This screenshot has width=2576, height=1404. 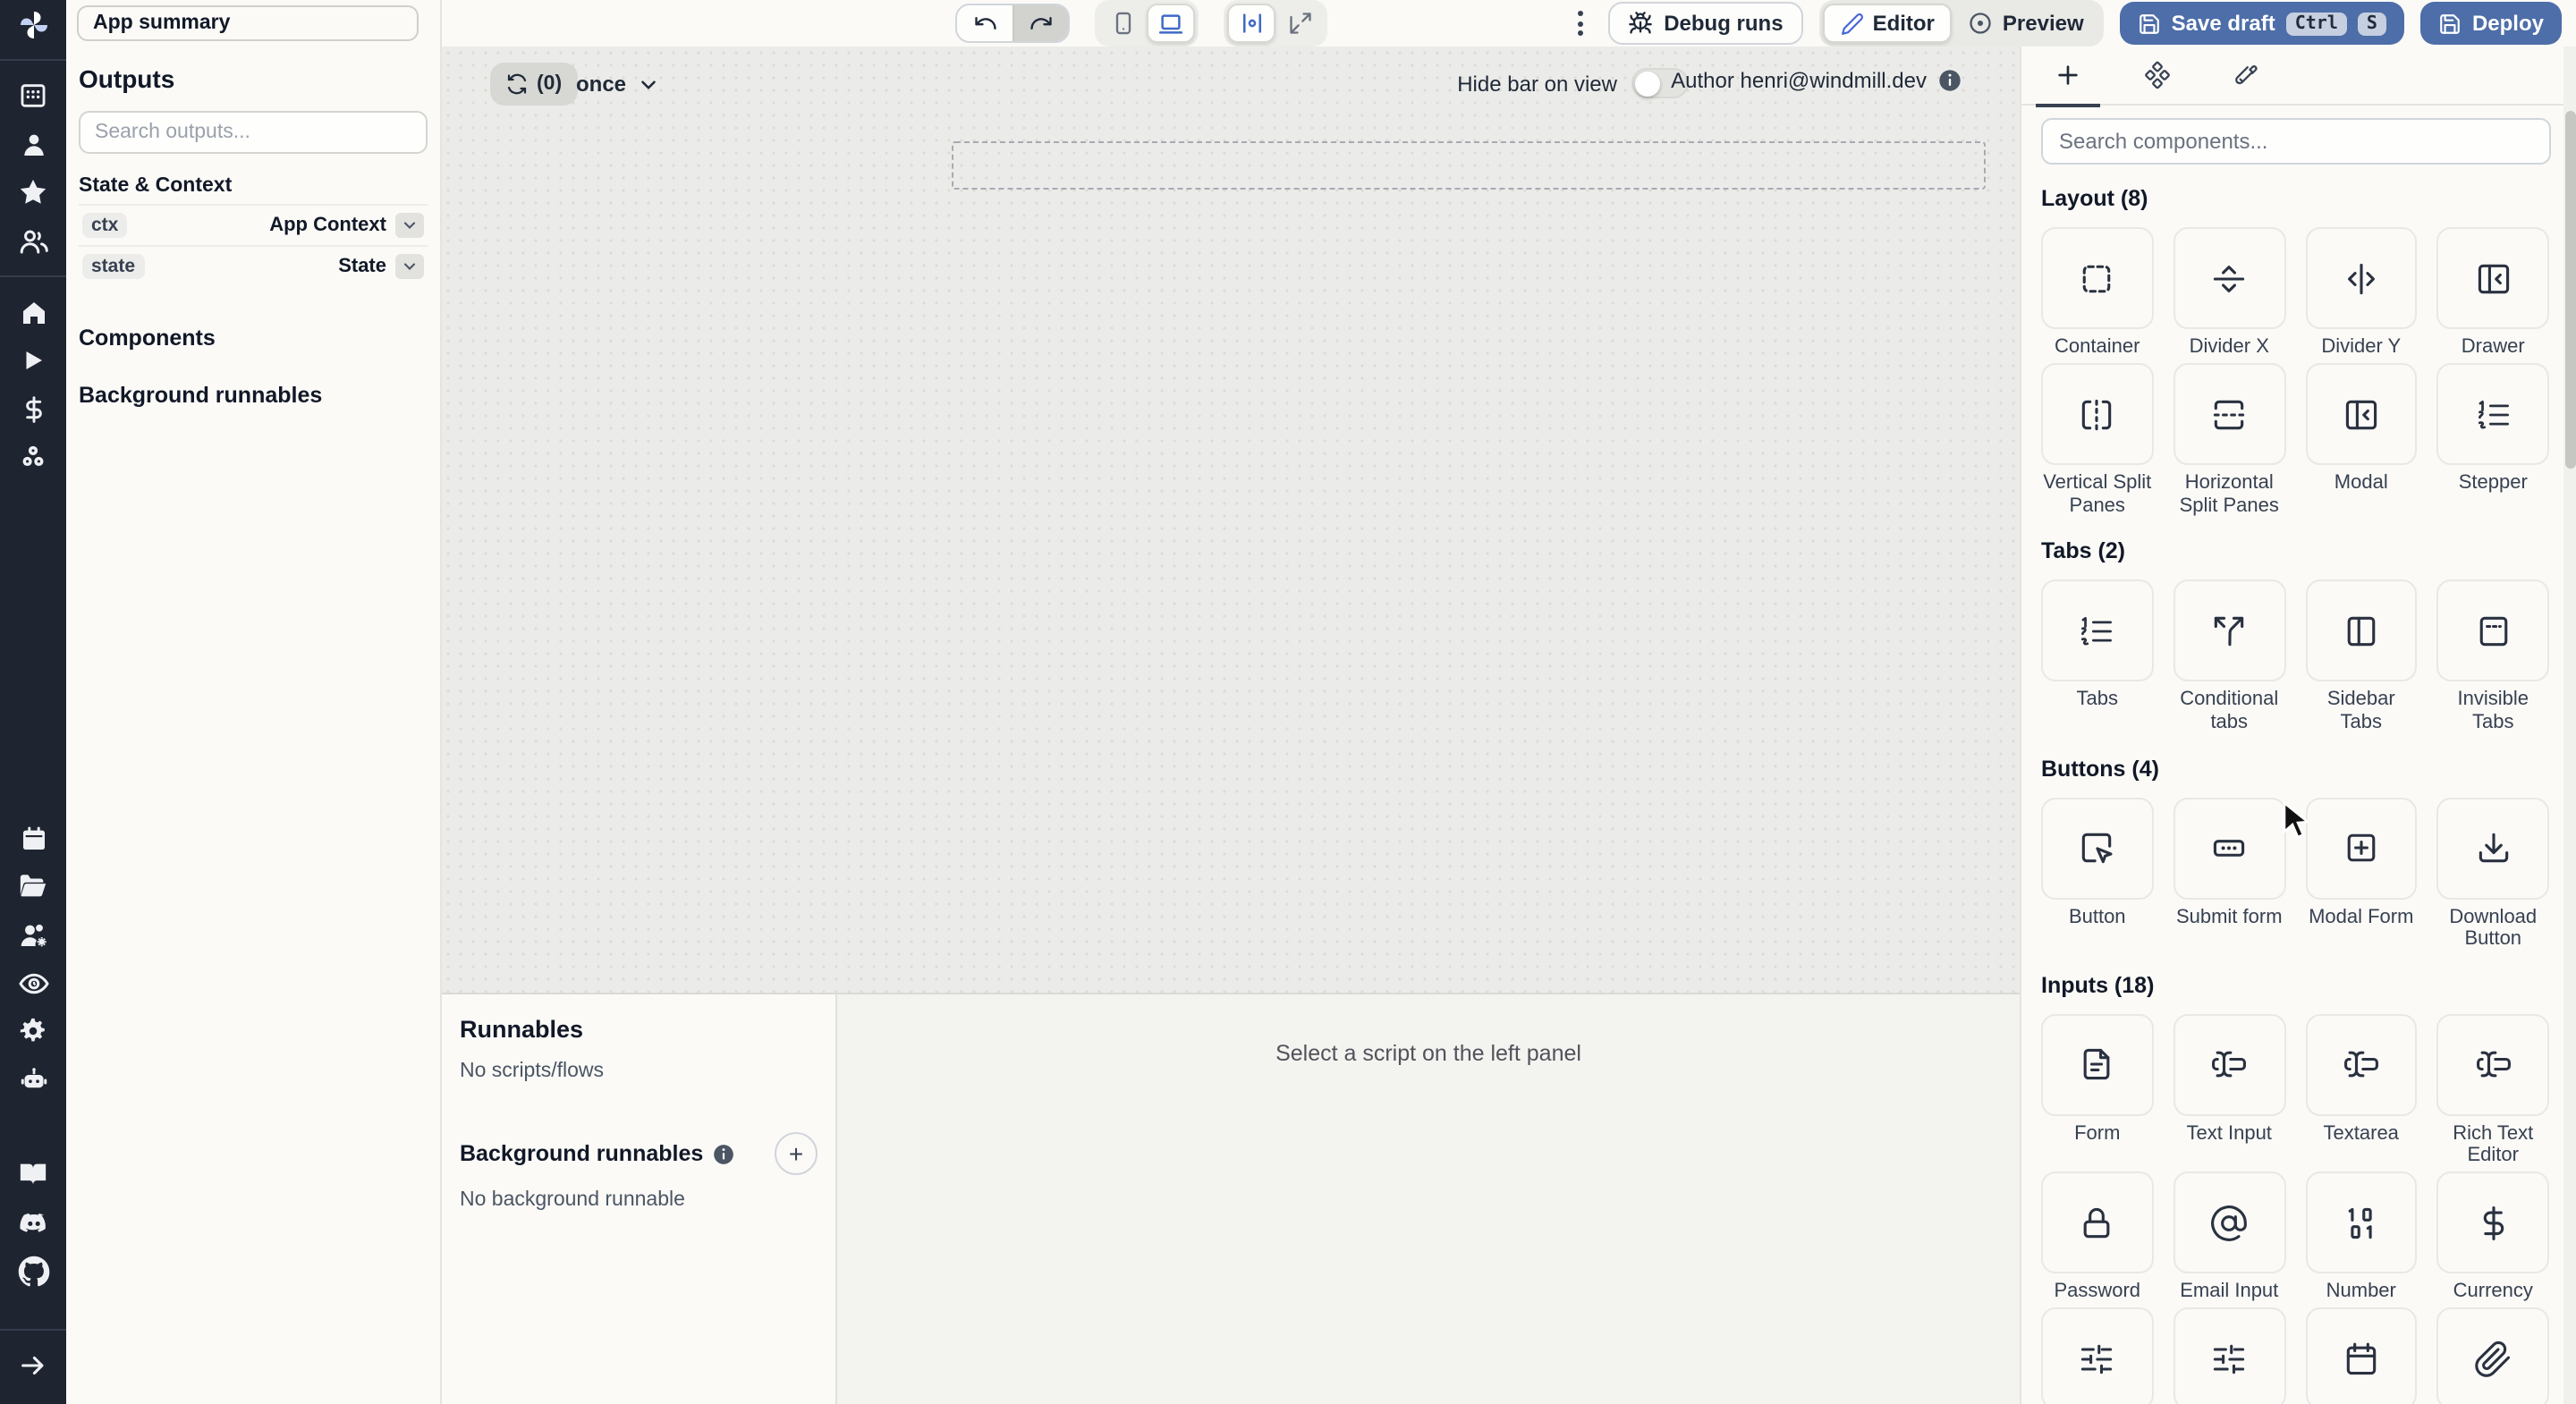 I want to click on component-card-download-button: Download Button, so click(x=2492, y=875).